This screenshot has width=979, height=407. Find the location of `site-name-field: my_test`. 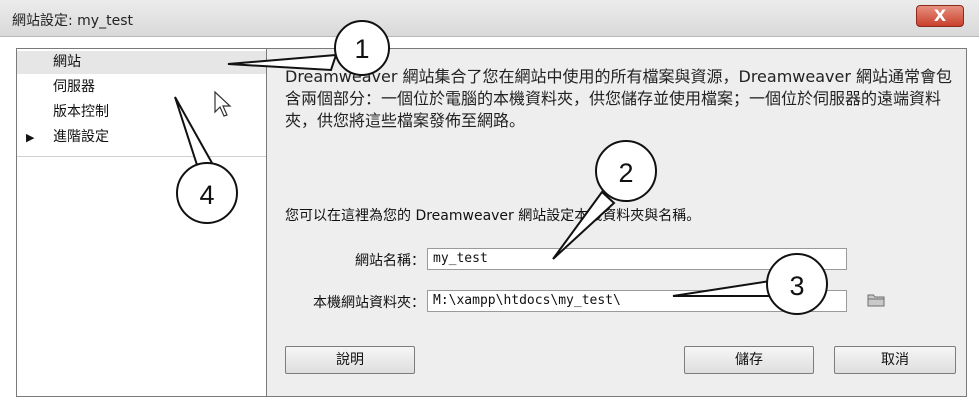

site-name-field: my_test is located at coordinates (637, 259).